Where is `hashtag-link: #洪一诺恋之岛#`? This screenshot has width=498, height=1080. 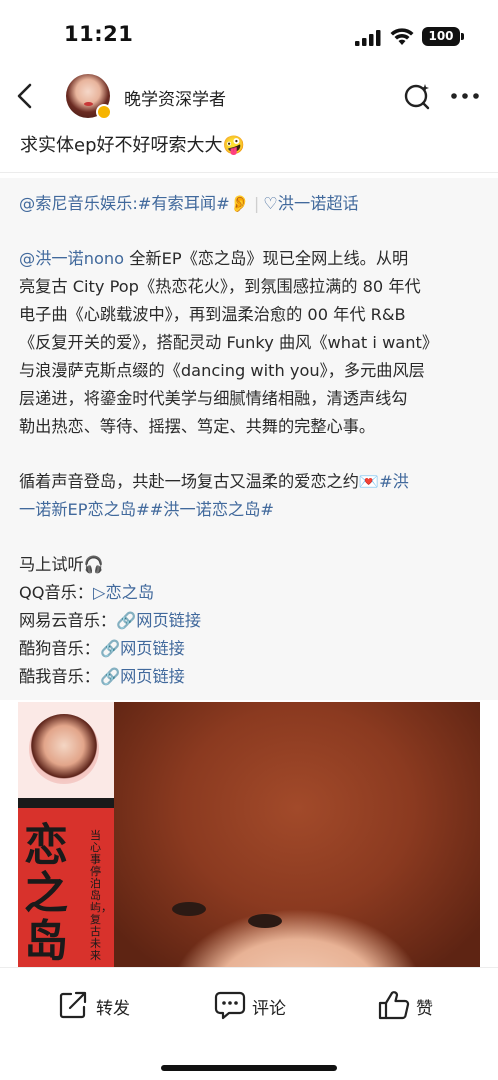
hashtag-link: #洪一诺恋之岛# is located at coordinates (212, 509).